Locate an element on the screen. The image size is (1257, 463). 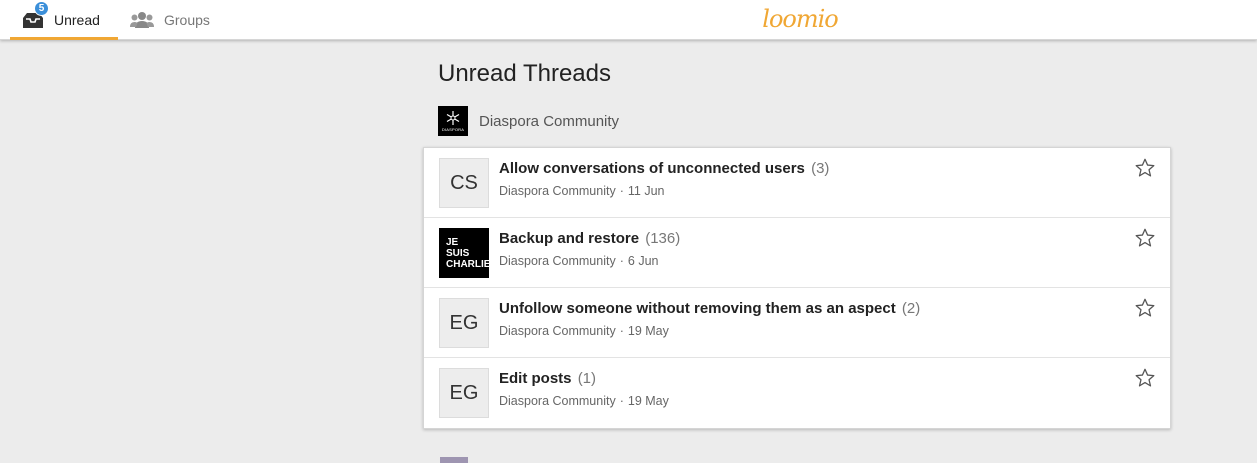
thread-title-link: Backup and restore is located at coordinates (569, 238).